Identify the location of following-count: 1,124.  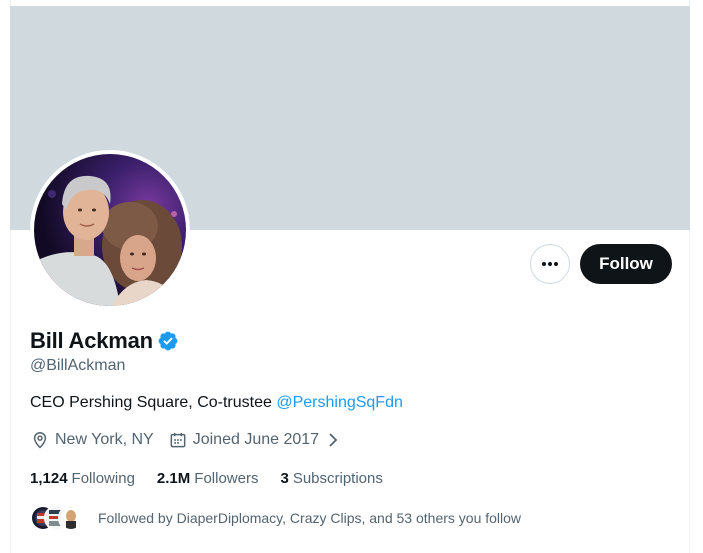
(49, 478).